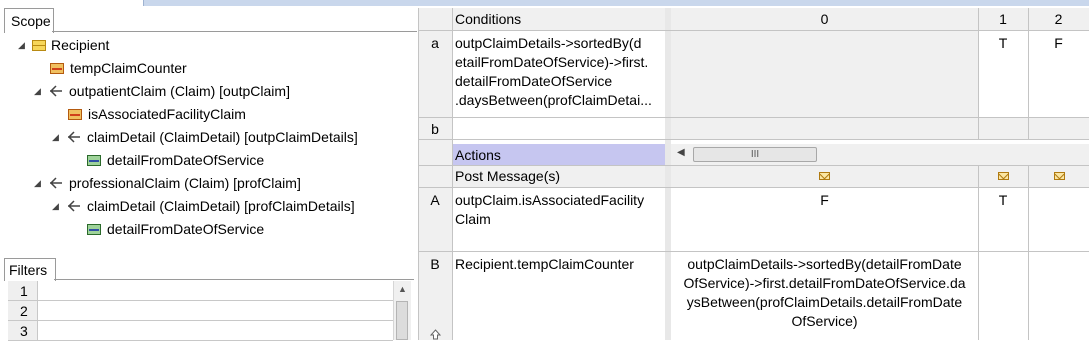  I want to click on condition-expression, so click(558, 128).